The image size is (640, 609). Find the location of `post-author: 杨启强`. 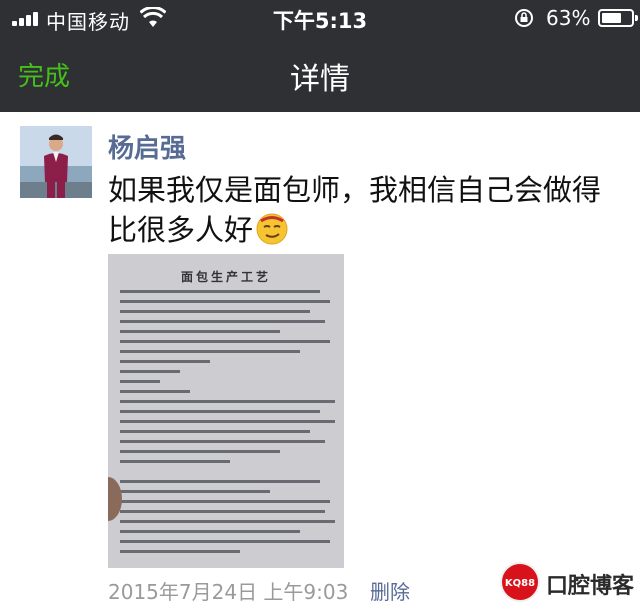

post-author: 杨启强 is located at coordinates (147, 146).